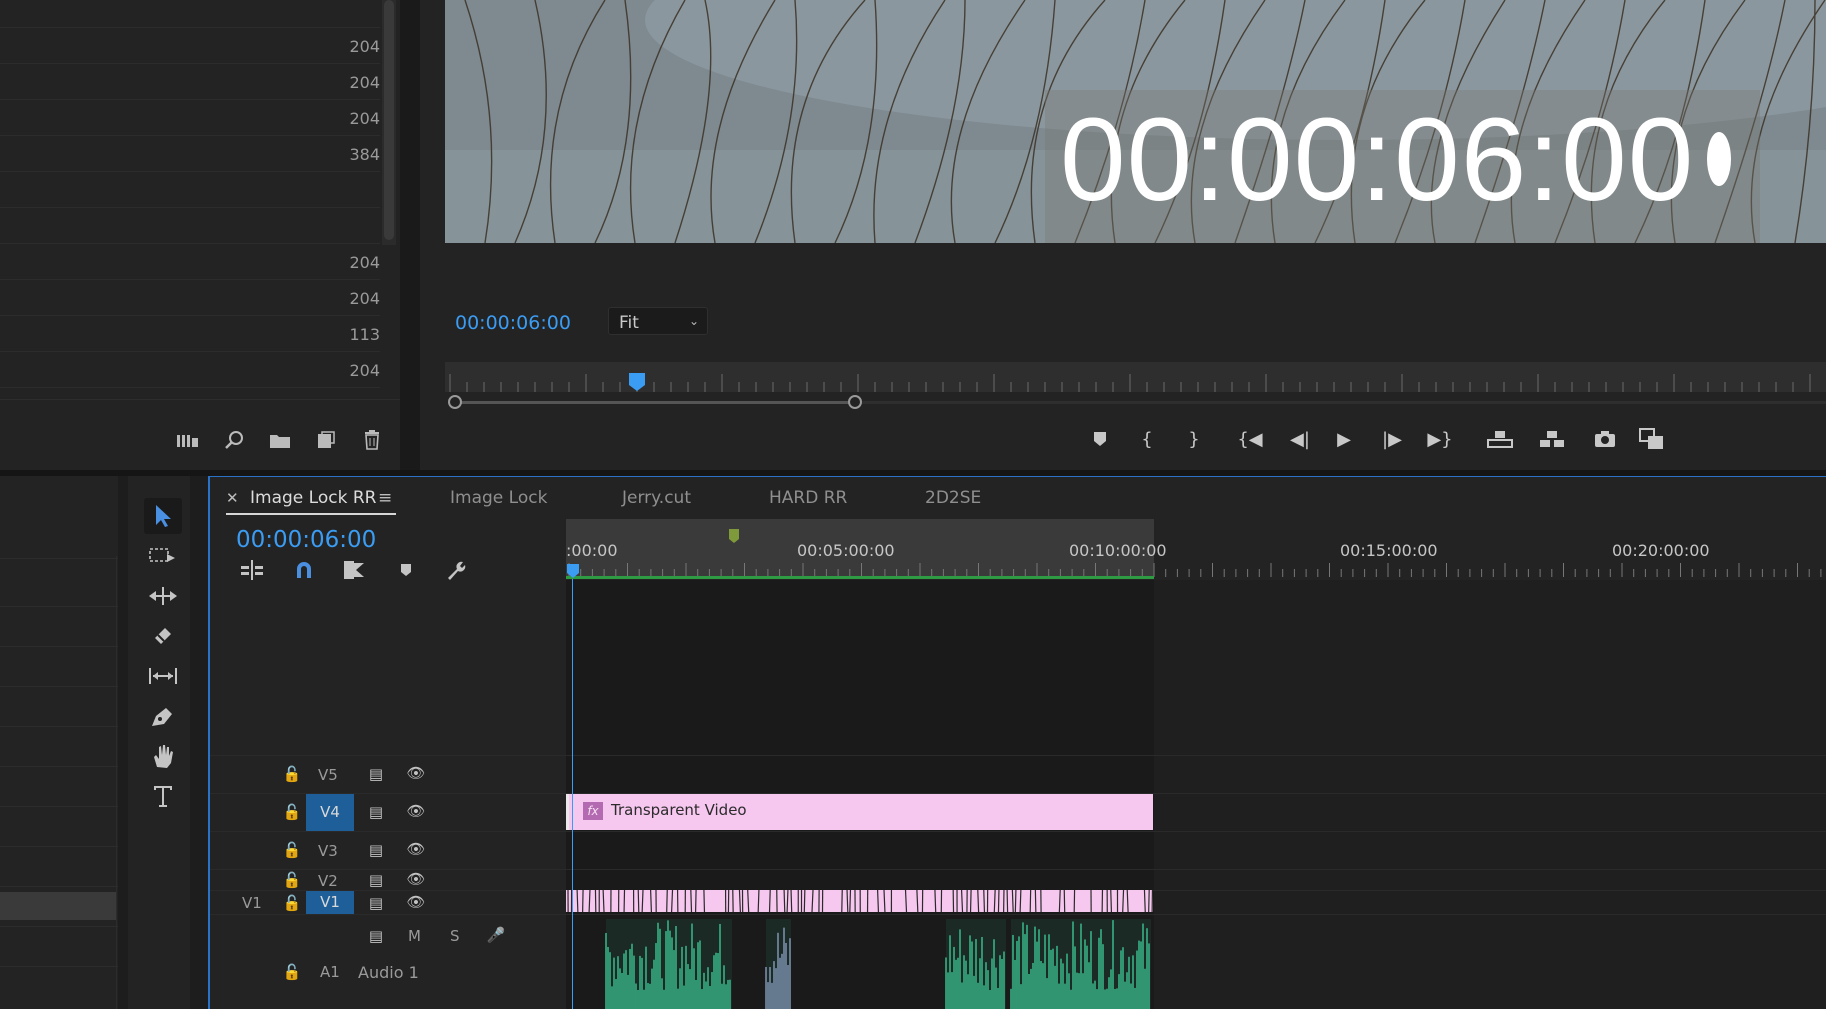 This screenshot has width=1826, height=1009. What do you see at coordinates (252, 570) in the screenshot?
I see `nest-toggle` at bounding box center [252, 570].